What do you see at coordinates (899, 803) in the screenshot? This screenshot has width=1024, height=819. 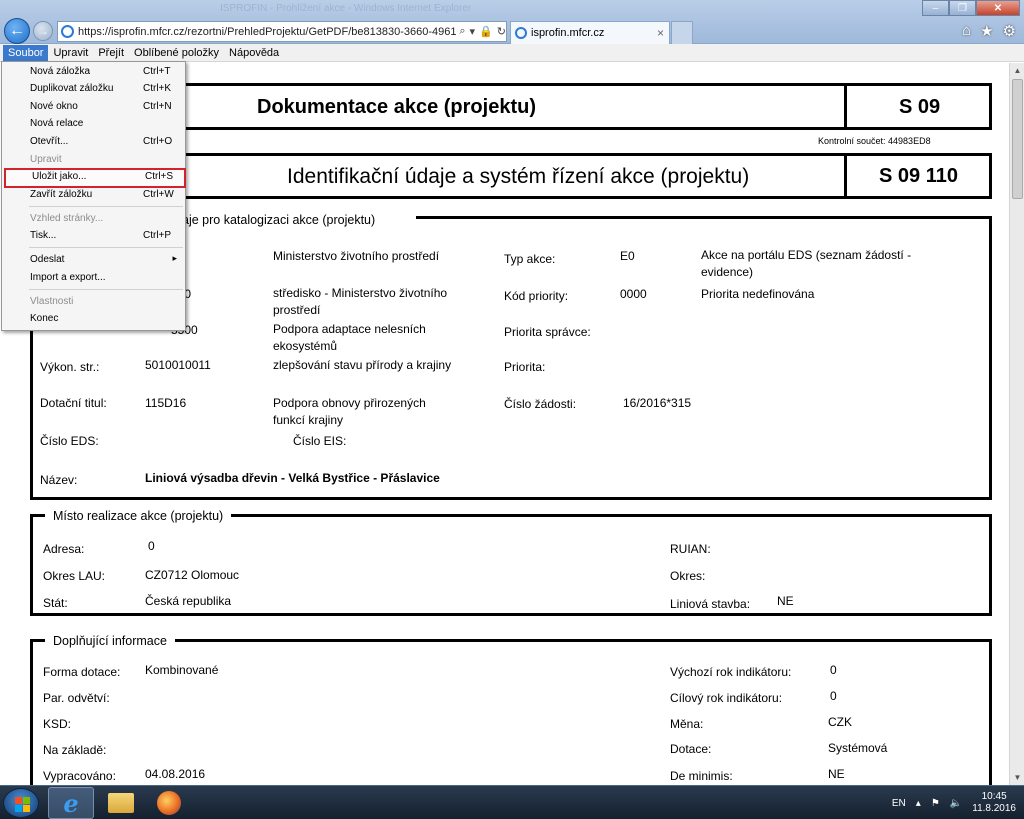 I see `language-indicator: EN` at bounding box center [899, 803].